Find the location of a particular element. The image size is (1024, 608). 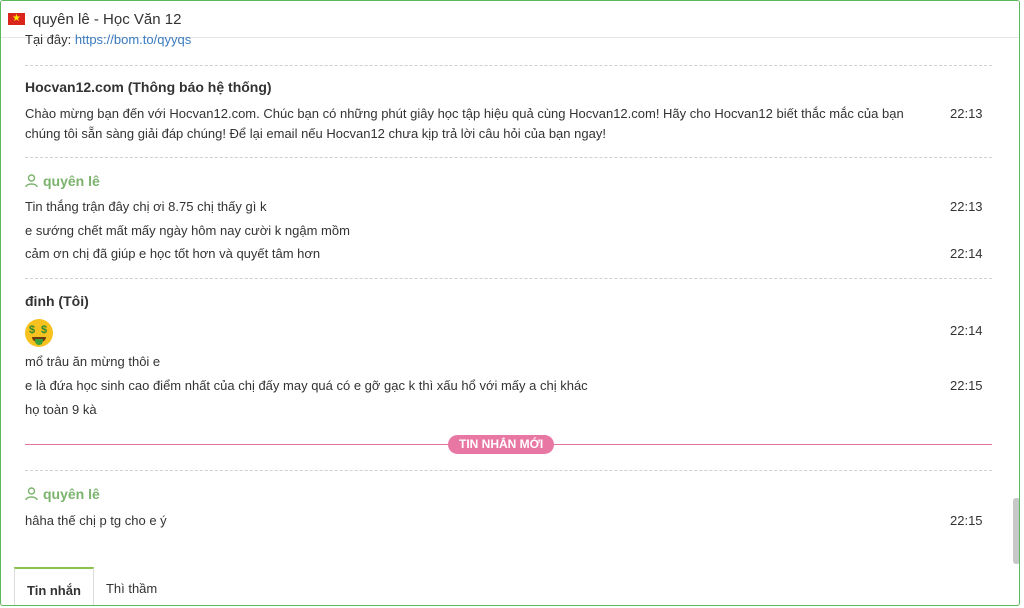

sender-self: đinh (Tôi) is located at coordinates (57, 301).